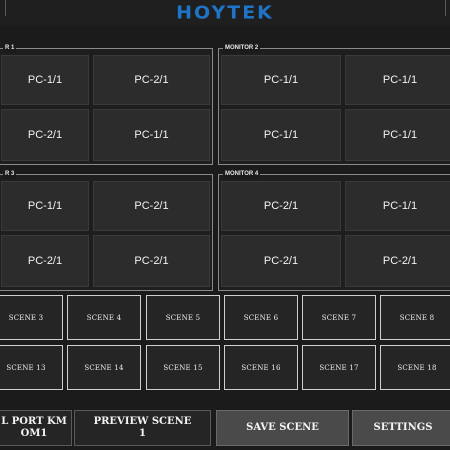 The image size is (450, 450). What do you see at coordinates (104, 317) in the screenshot?
I see `scene-4-button: SCENE 4` at bounding box center [104, 317].